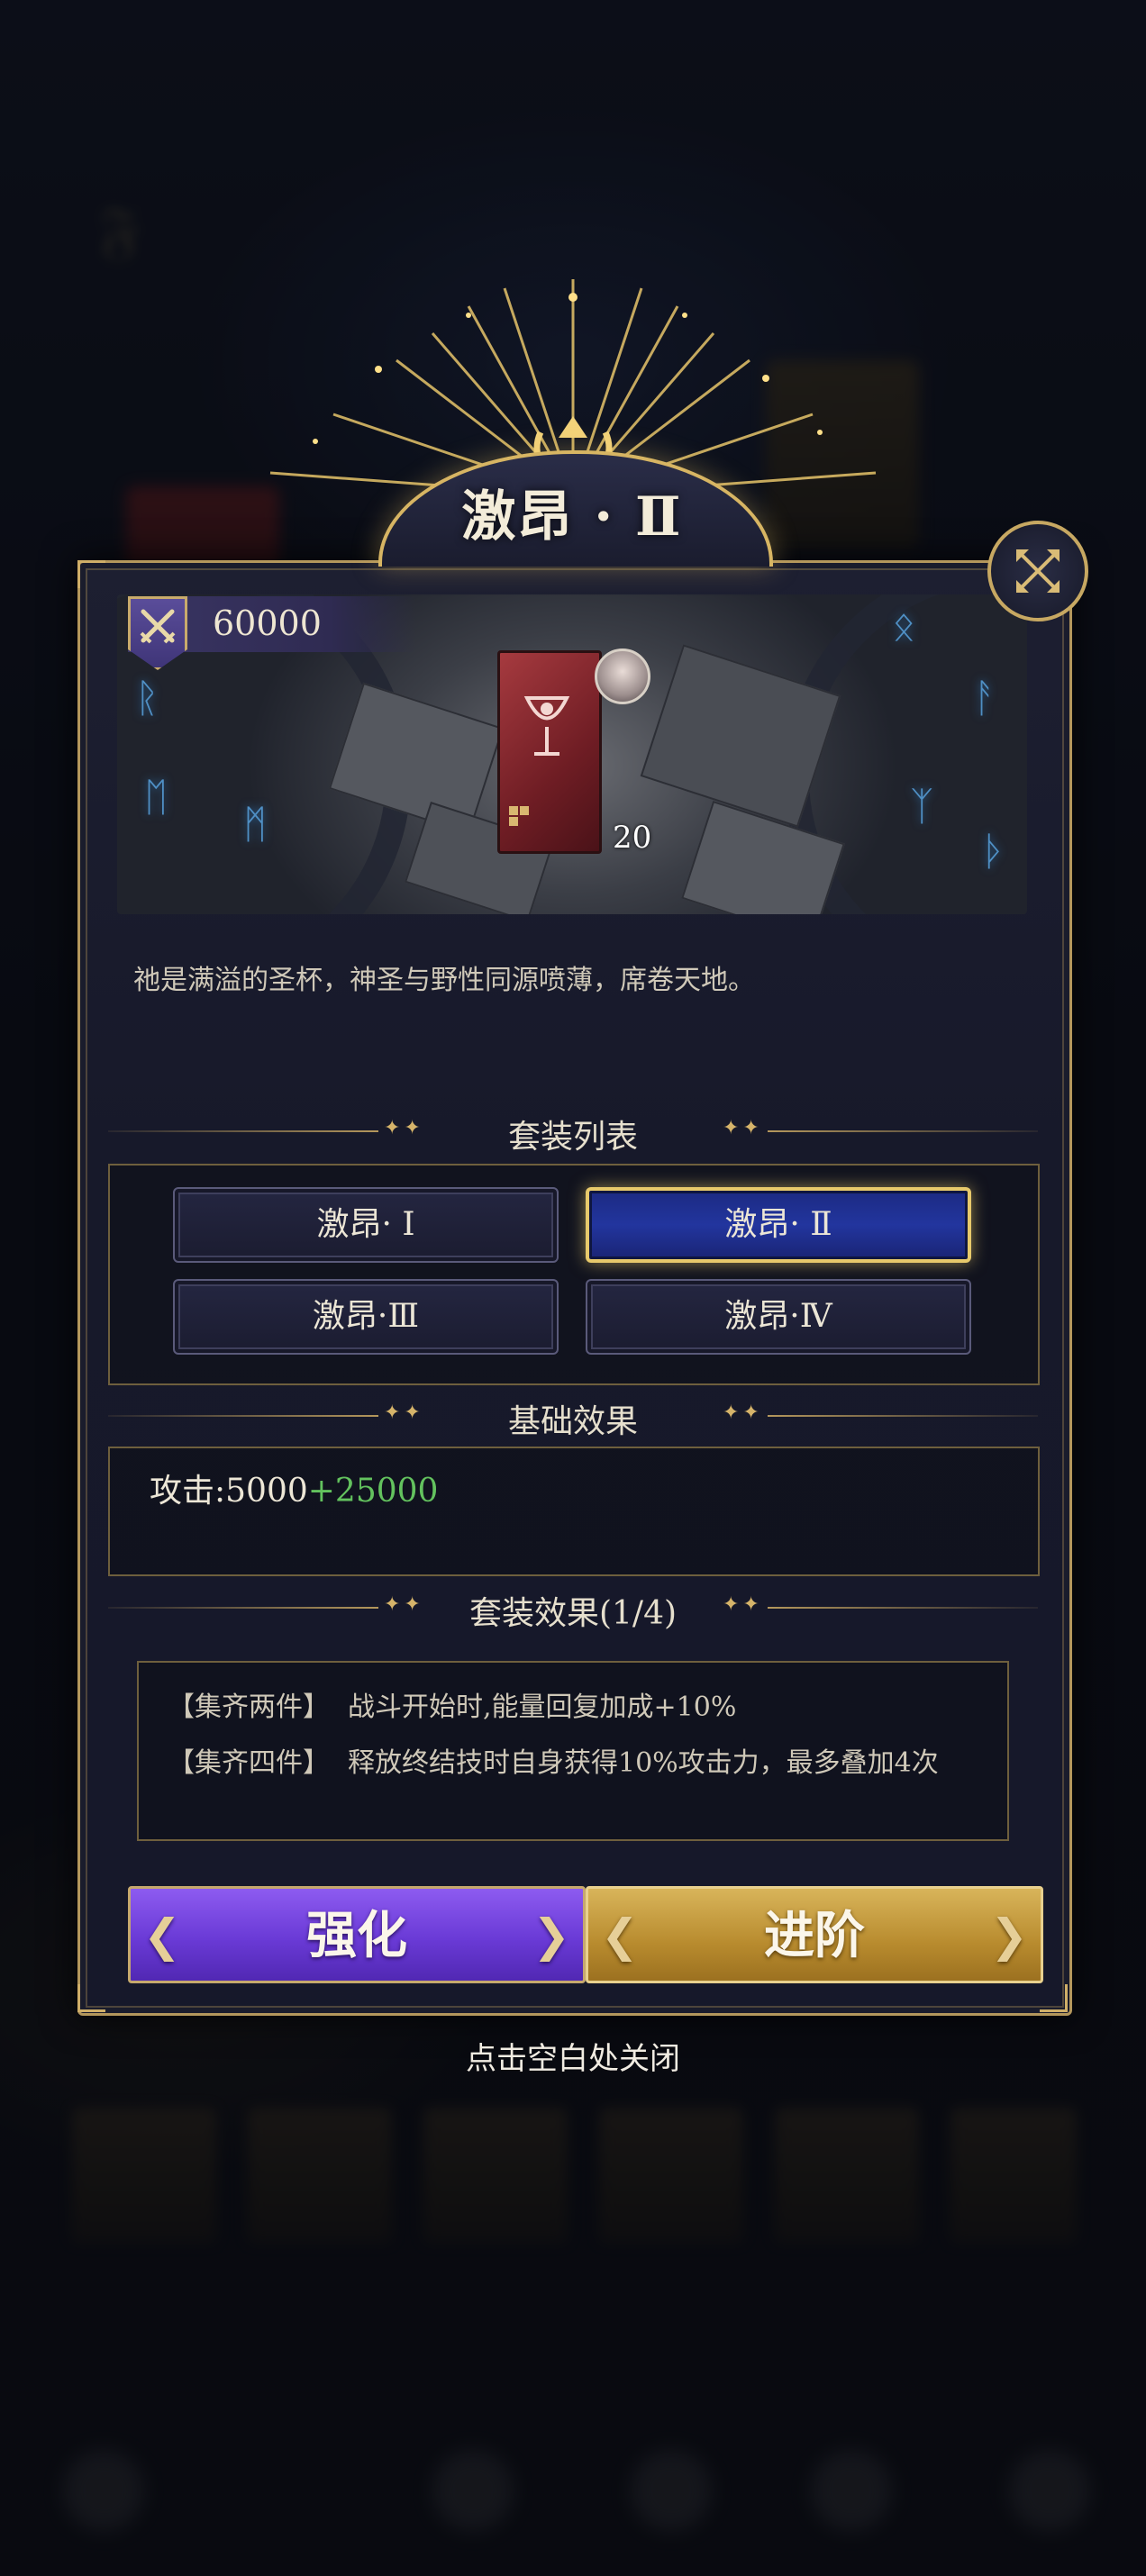  Describe the element at coordinates (572, 517) in the screenshot. I see `item-set-title: 激昂 · Ⅱ` at that location.